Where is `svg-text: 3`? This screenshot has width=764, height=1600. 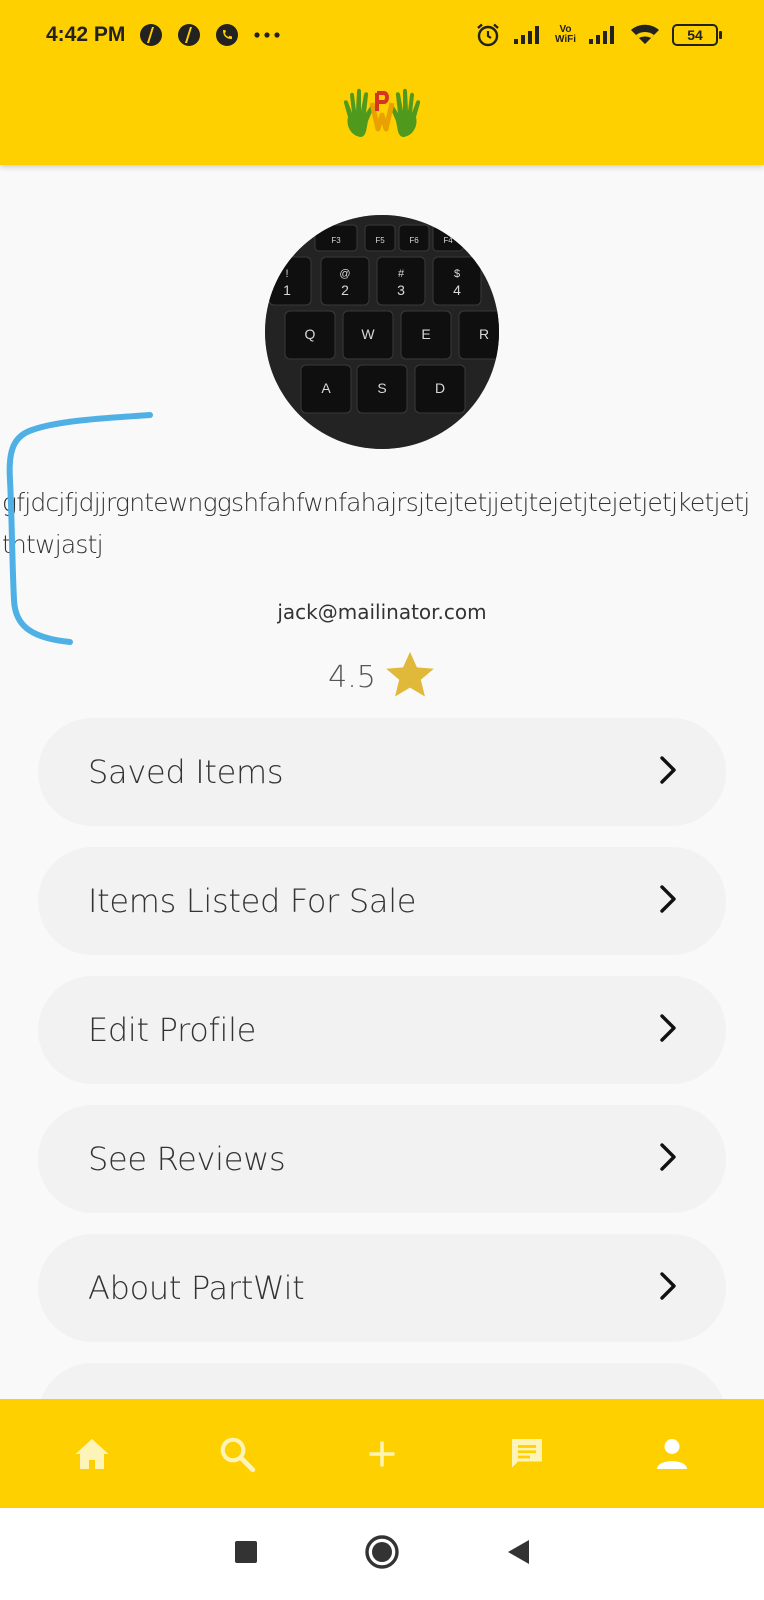 svg-text: 3 is located at coordinates (401, 290).